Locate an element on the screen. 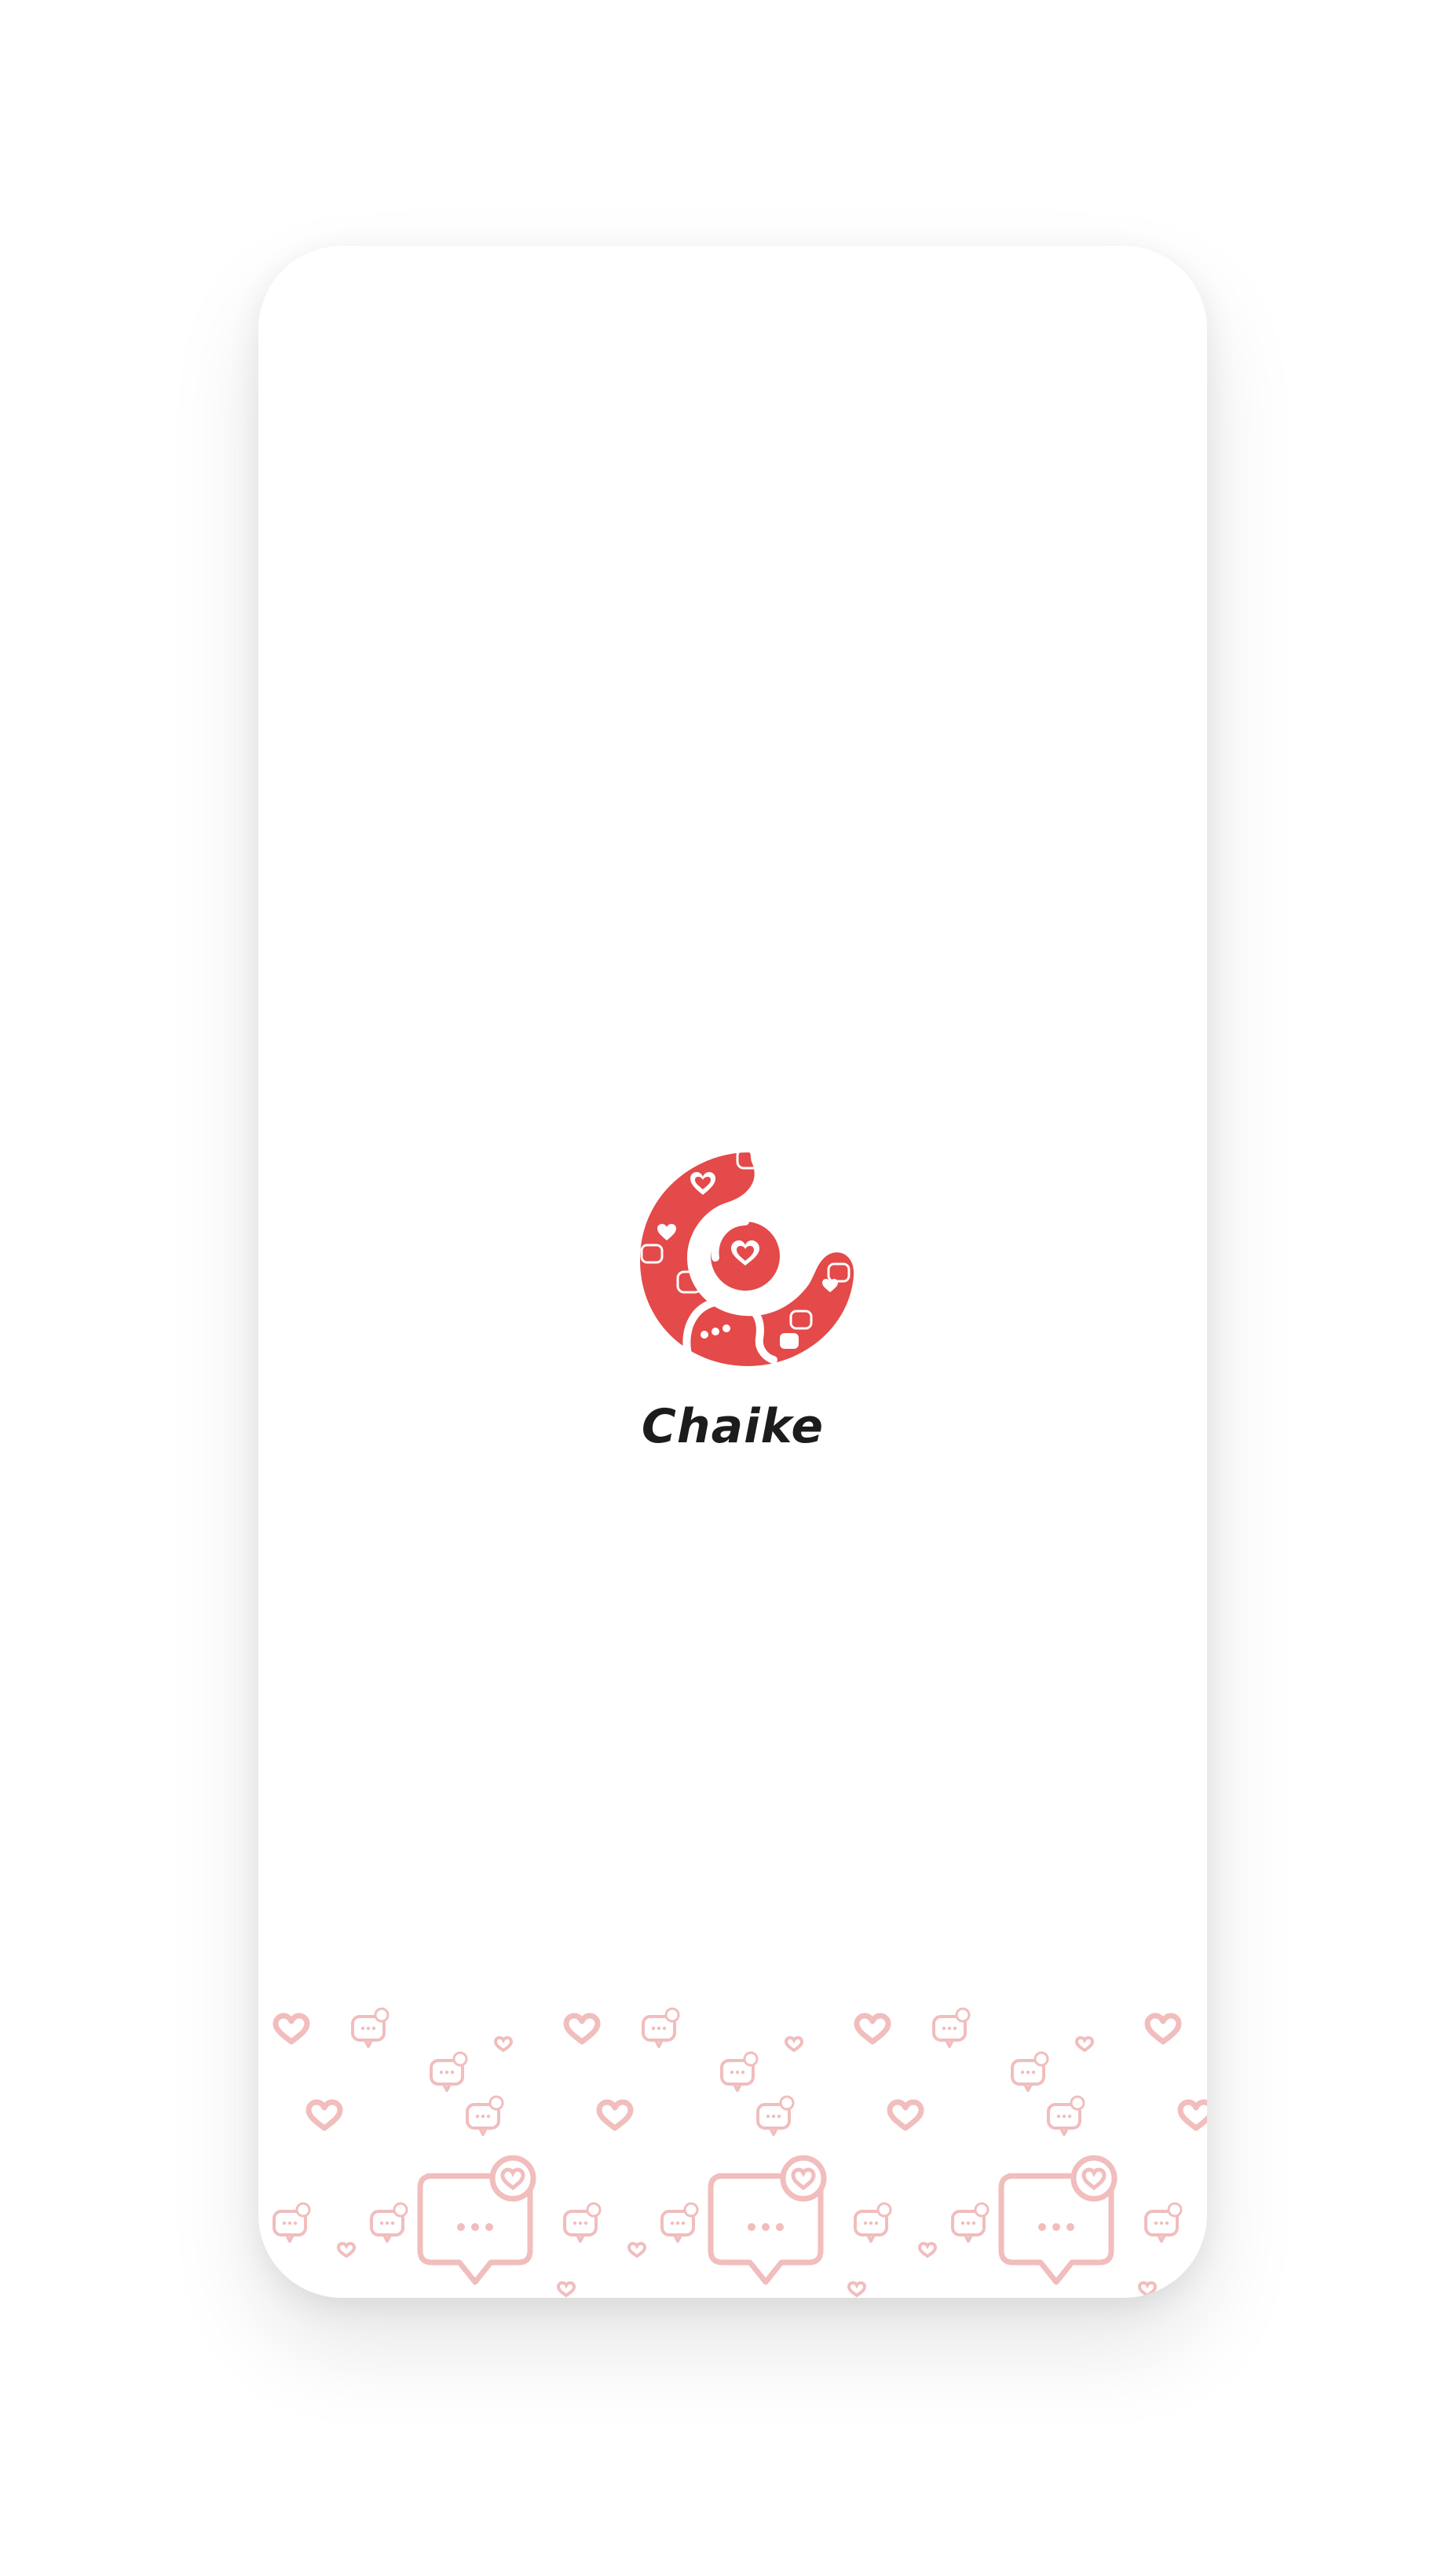 The image size is (1456, 2557). app-name: Chaike is located at coordinates (733, 1426).